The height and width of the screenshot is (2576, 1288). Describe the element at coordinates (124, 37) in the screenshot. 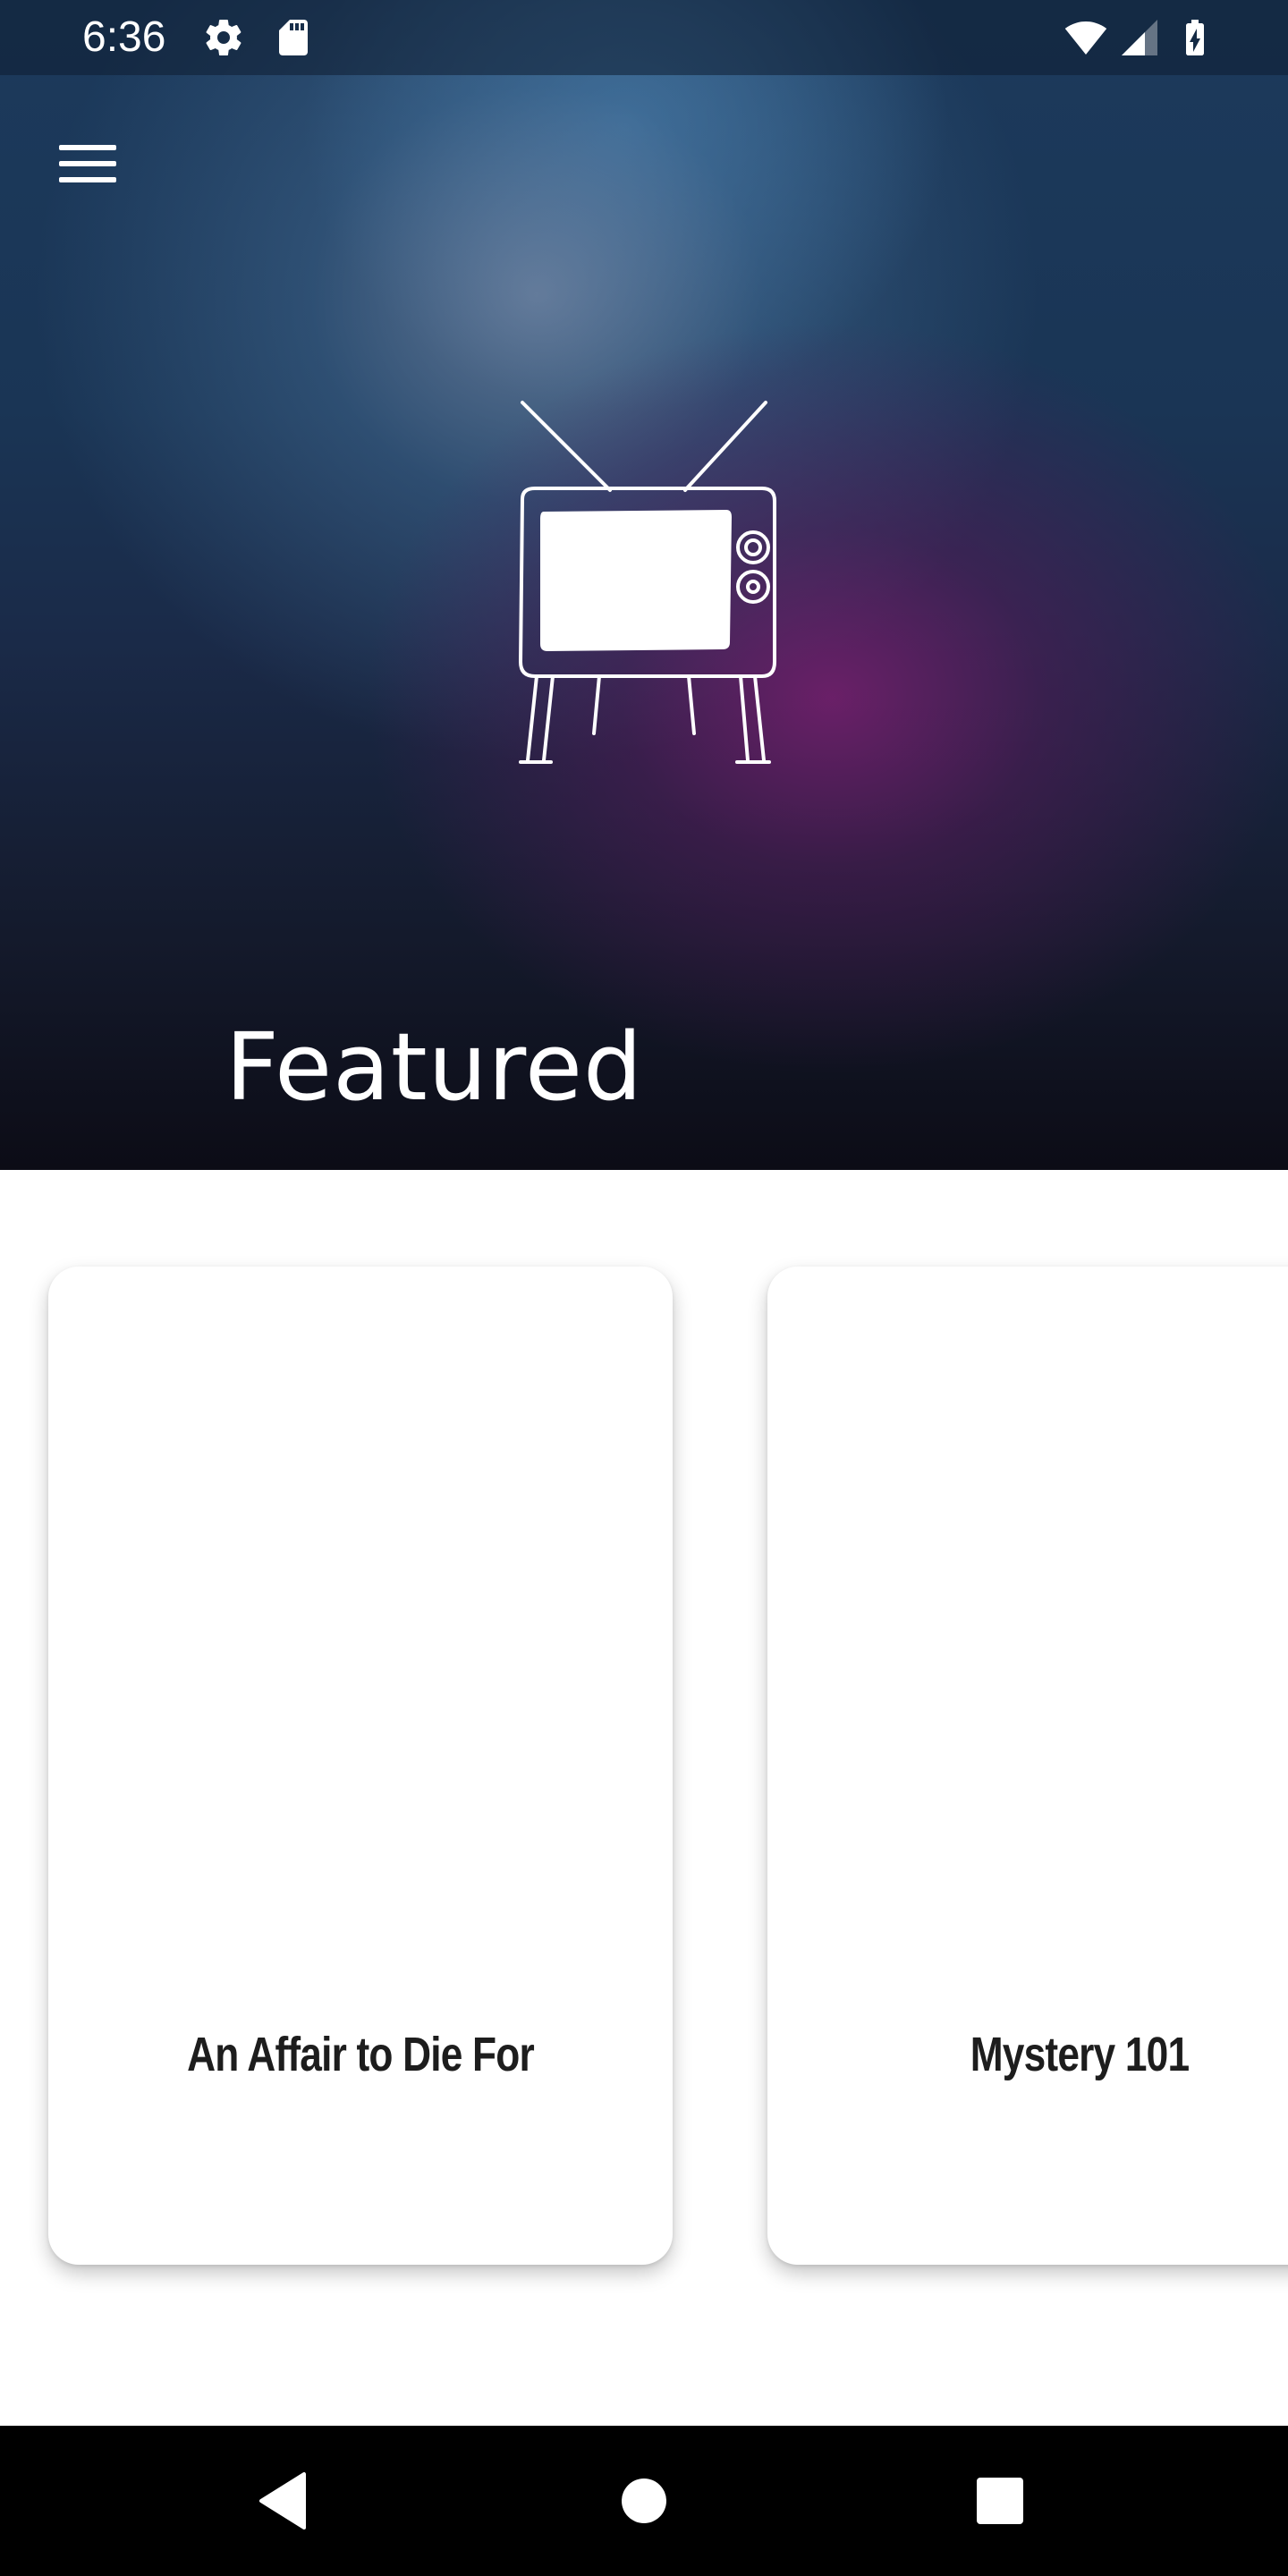

I see `status-time: 6:36` at that location.